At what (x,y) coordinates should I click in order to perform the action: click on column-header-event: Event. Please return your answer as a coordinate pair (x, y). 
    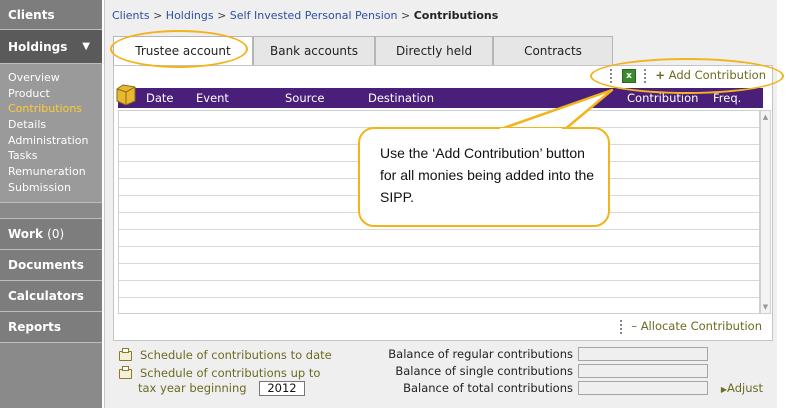
    Looking at the image, I should click on (212, 98).